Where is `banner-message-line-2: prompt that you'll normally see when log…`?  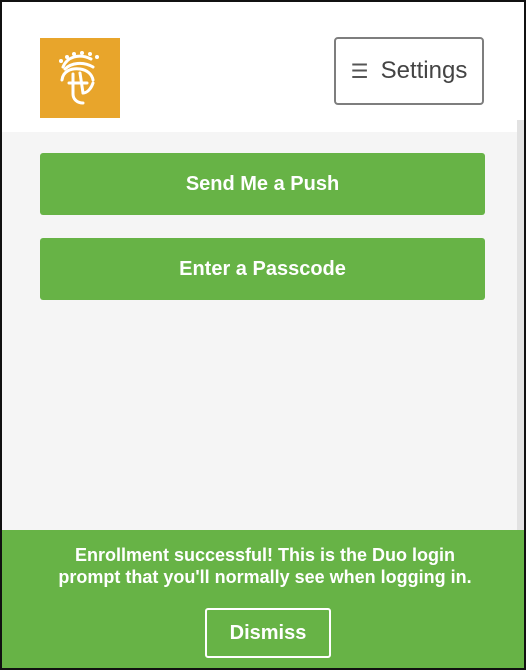
banner-message-line-2: prompt that you'll normally see when log… is located at coordinates (265, 577).